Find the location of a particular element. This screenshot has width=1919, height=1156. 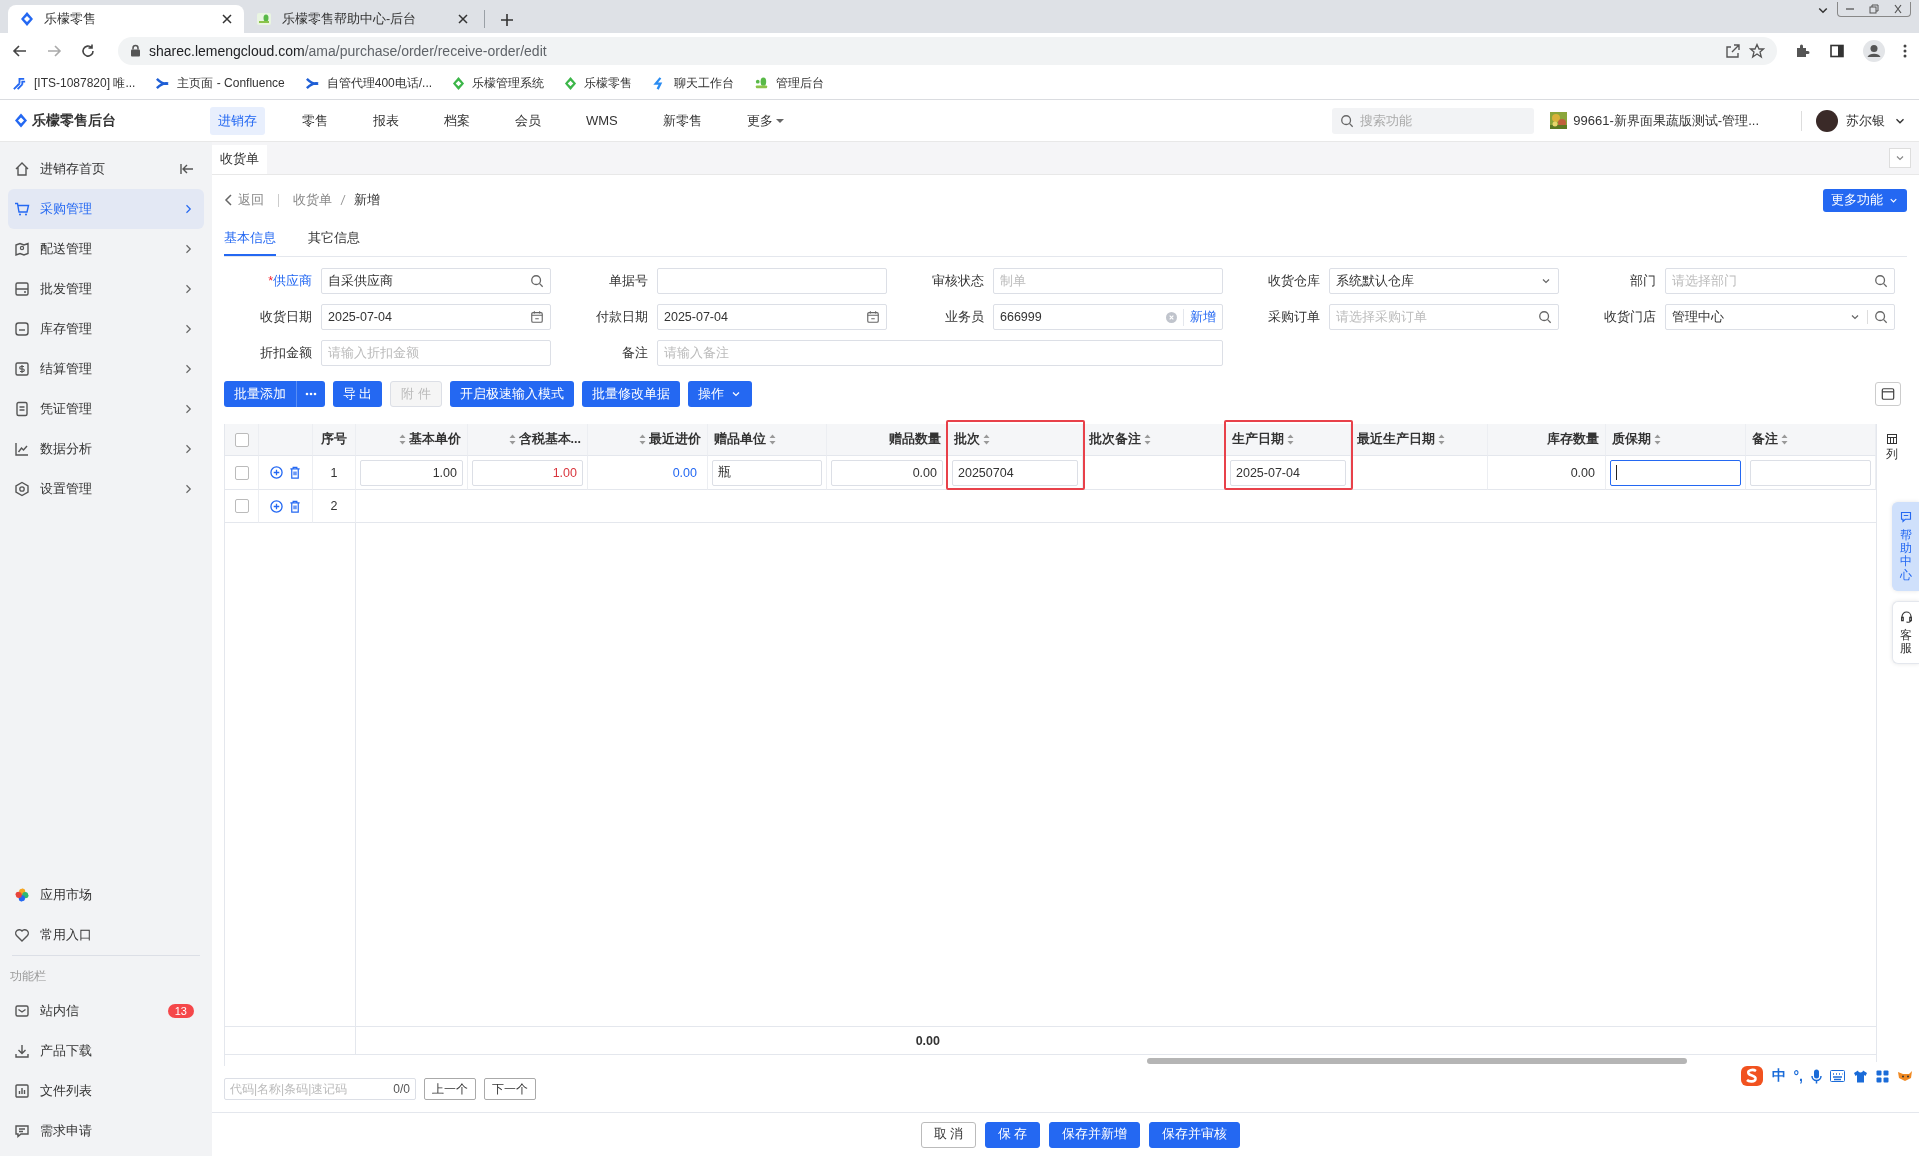

field-label: 单据号 is located at coordinates (628, 281).